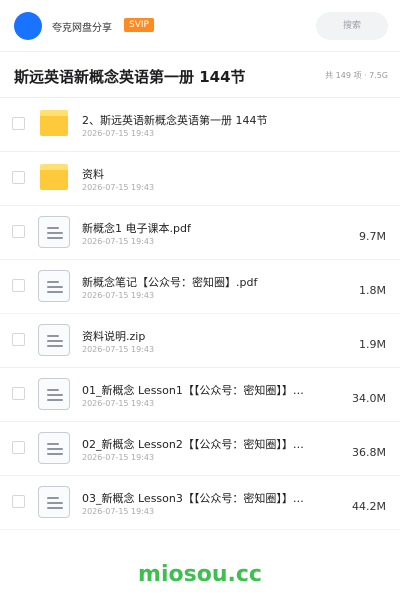 The height and width of the screenshot is (600, 400). I want to click on page-title: 斯远英语新概念英语第一册 144节, so click(130, 77).